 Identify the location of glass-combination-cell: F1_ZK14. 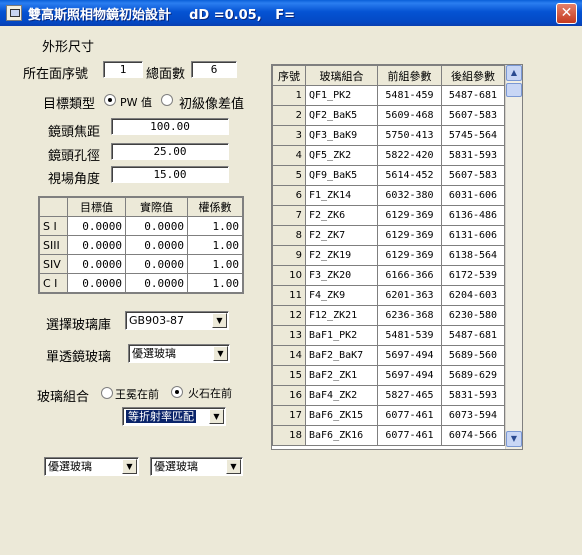
(341, 195).